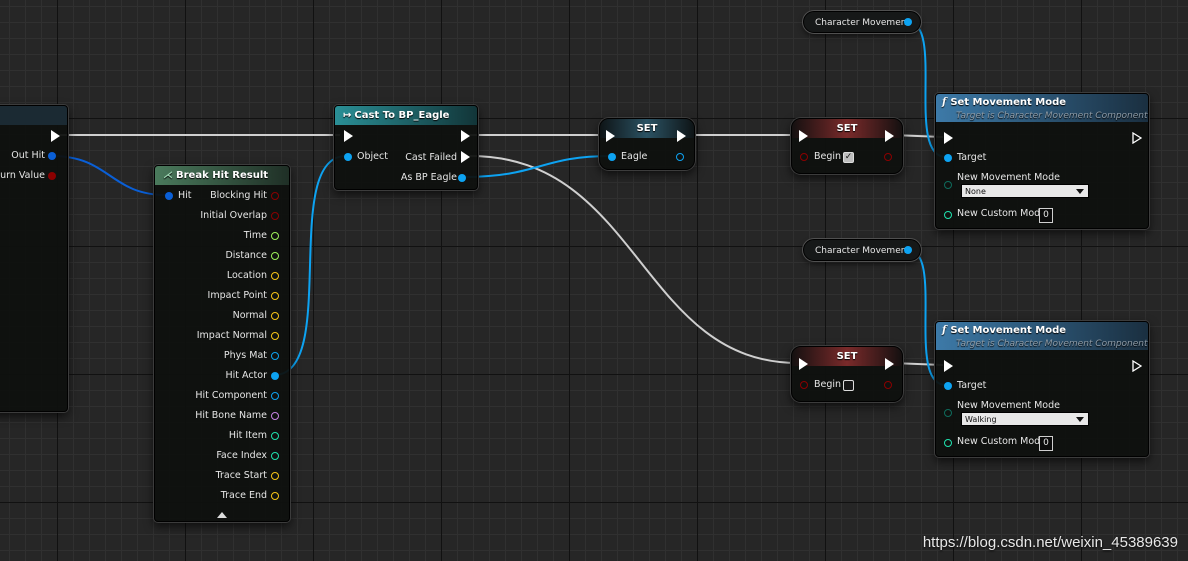 This screenshot has height=561, width=1188. What do you see at coordinates (948, 215) in the screenshot?
I see `move-mode-1-custom-mode-pin` at bounding box center [948, 215].